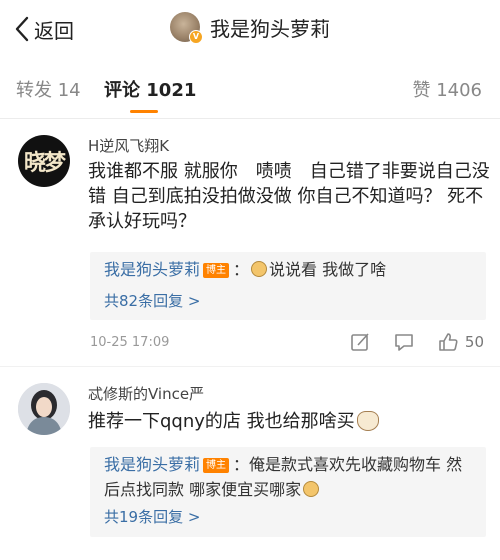 This screenshot has width=500, height=560. What do you see at coordinates (288, 286) in the screenshot?
I see `reply-preview-box: 我是狗头萝莉 博主： 说说看 我做了啥 共82条回复 >` at bounding box center [288, 286].